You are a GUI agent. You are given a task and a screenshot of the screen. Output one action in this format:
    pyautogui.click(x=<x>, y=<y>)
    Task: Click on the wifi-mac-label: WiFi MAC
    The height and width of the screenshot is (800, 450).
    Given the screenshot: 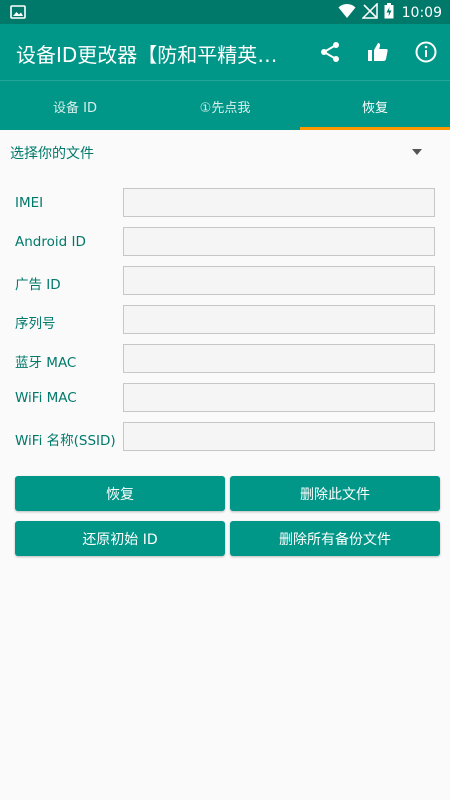 What is the action you would take?
    pyautogui.click(x=46, y=398)
    